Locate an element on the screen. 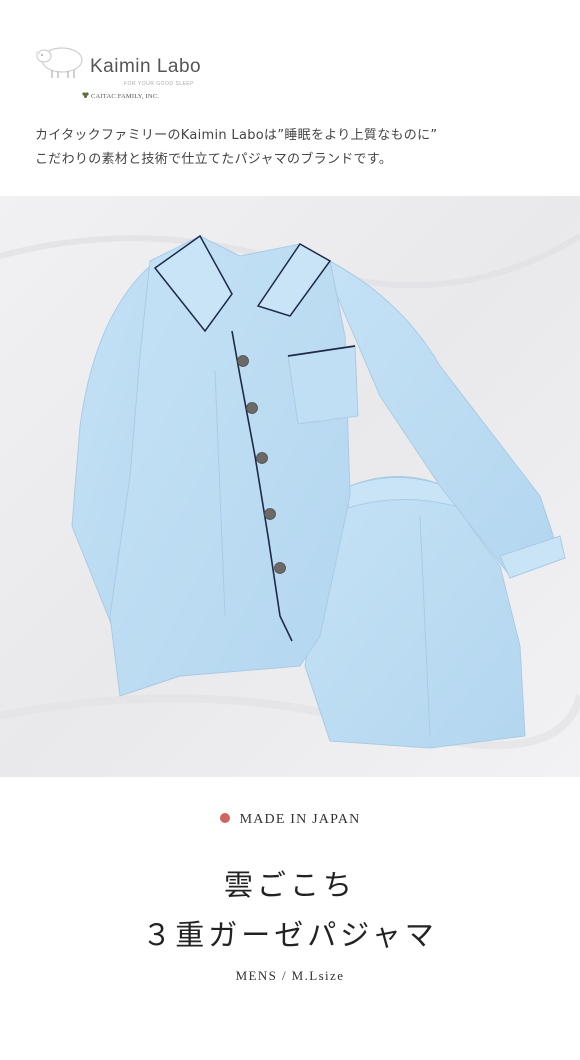 Image resolution: width=580 pixels, height=1060 pixels. made-in-text: MADE IN JAPAN is located at coordinates (300, 819).